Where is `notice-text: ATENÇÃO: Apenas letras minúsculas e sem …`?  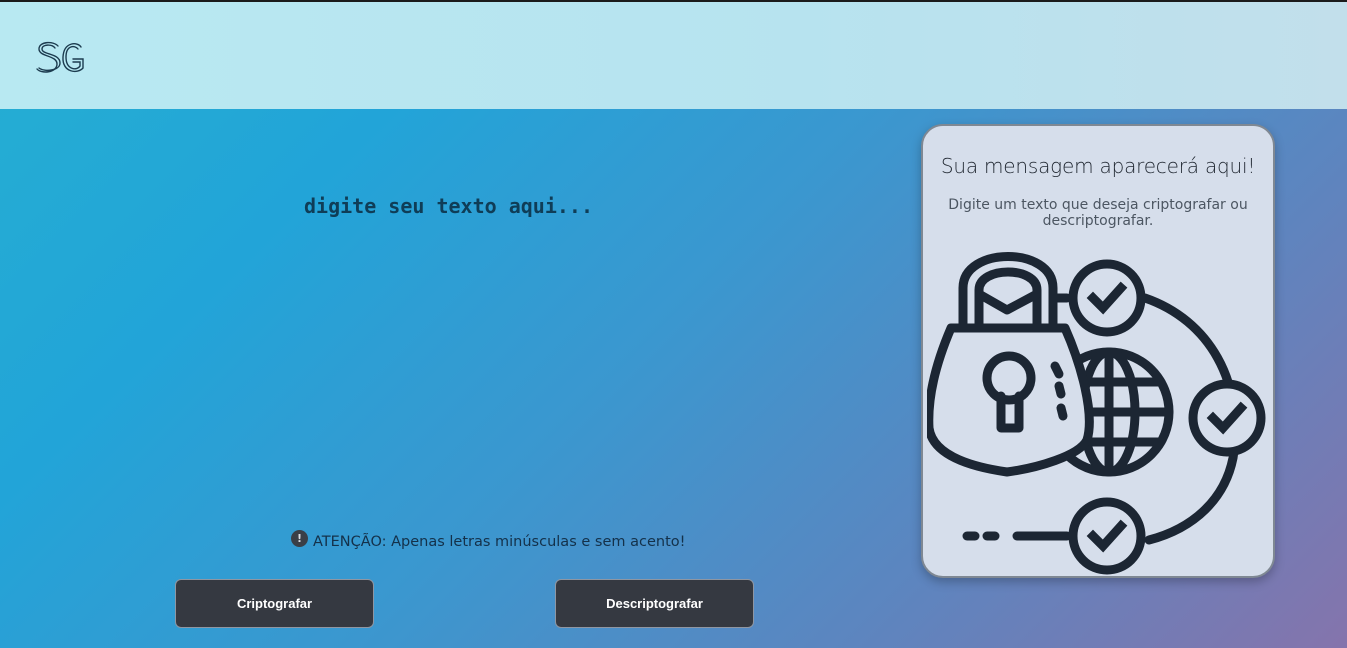
notice-text: ATENÇÃO: Apenas letras minúsculas e sem … is located at coordinates (499, 541).